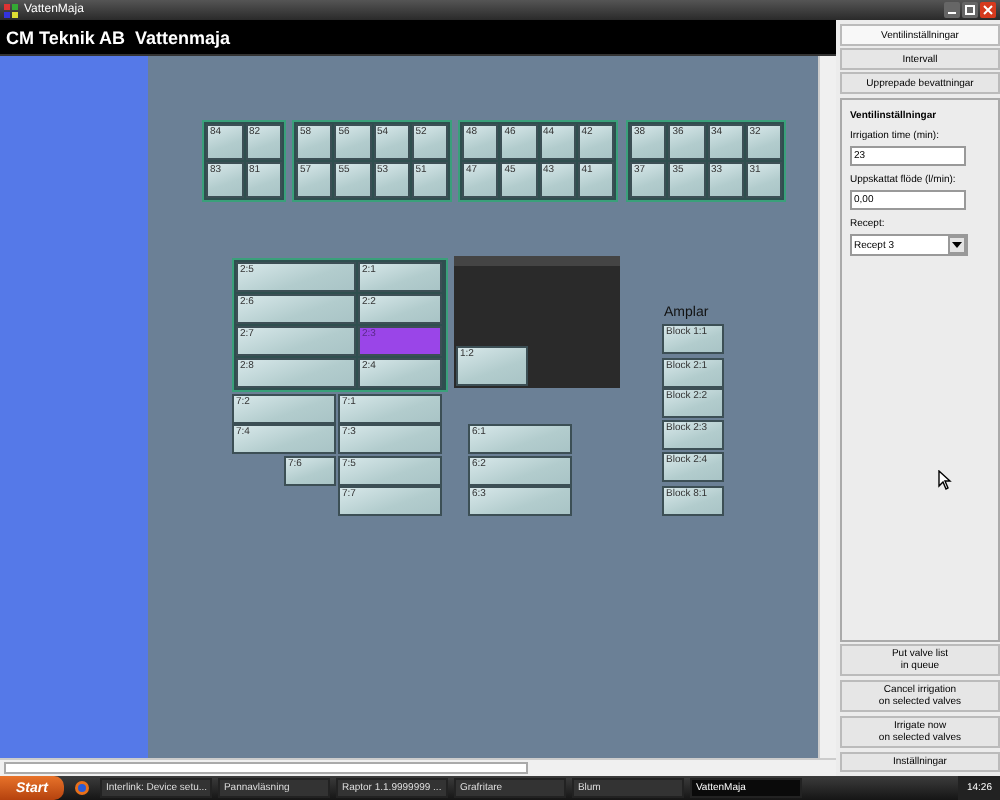  I want to click on horizontal-scrollbar, so click(418, 767).